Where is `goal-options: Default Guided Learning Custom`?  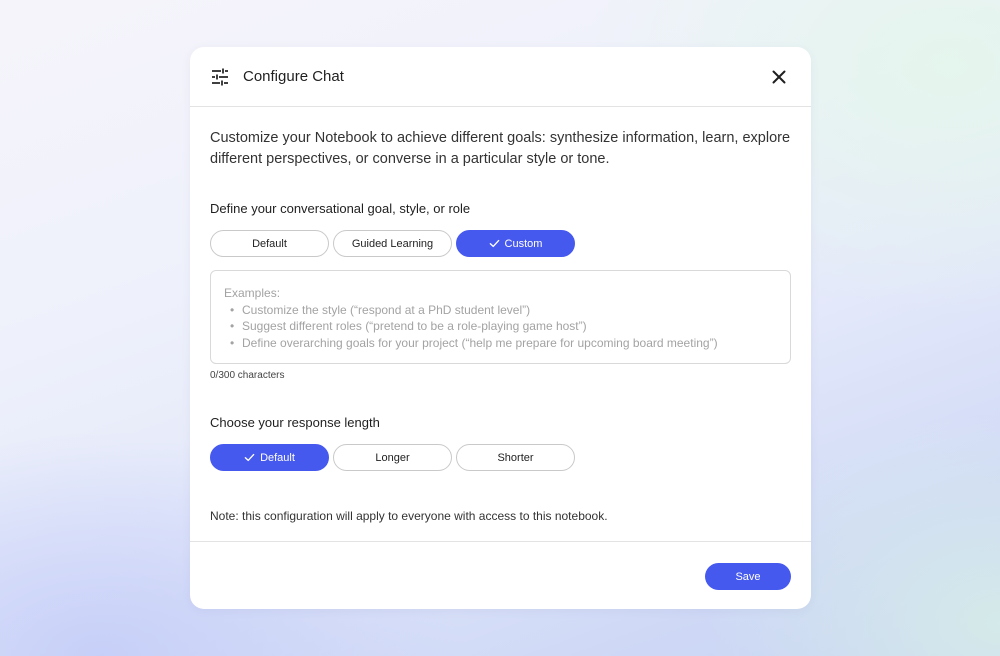
goal-options: Default Guided Learning Custom is located at coordinates (500, 243).